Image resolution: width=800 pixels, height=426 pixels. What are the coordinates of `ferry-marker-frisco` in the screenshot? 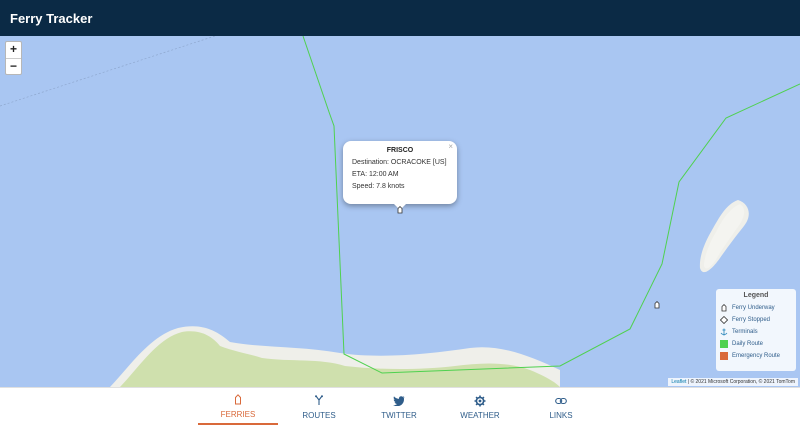 It's located at (400, 210).